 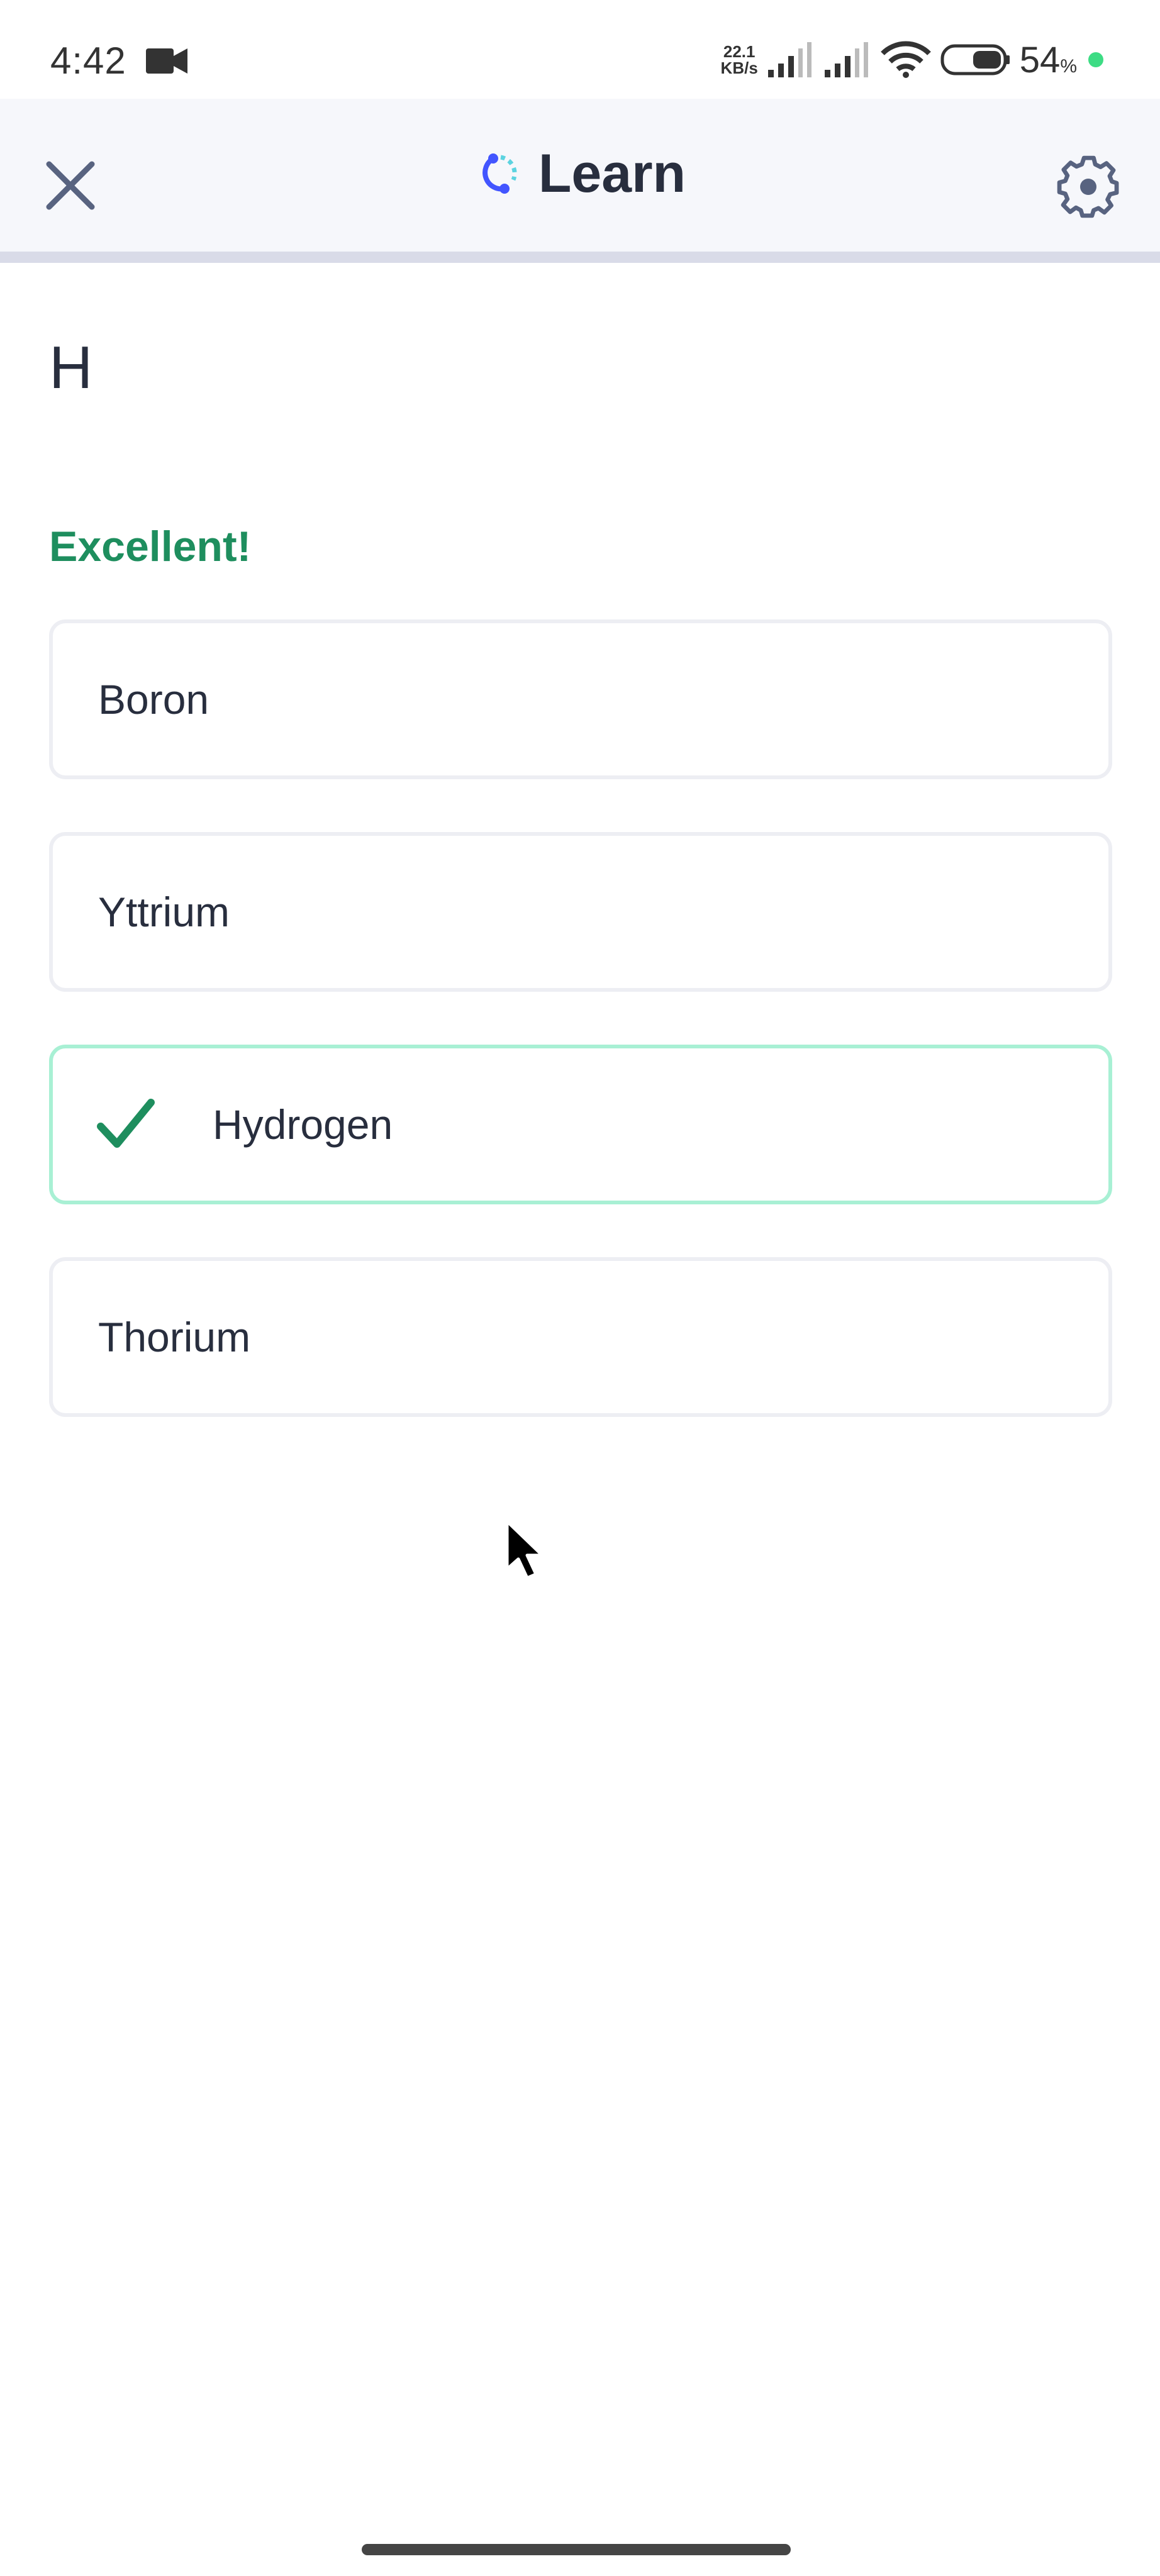 I want to click on question-prompt: H, so click(x=71, y=367).